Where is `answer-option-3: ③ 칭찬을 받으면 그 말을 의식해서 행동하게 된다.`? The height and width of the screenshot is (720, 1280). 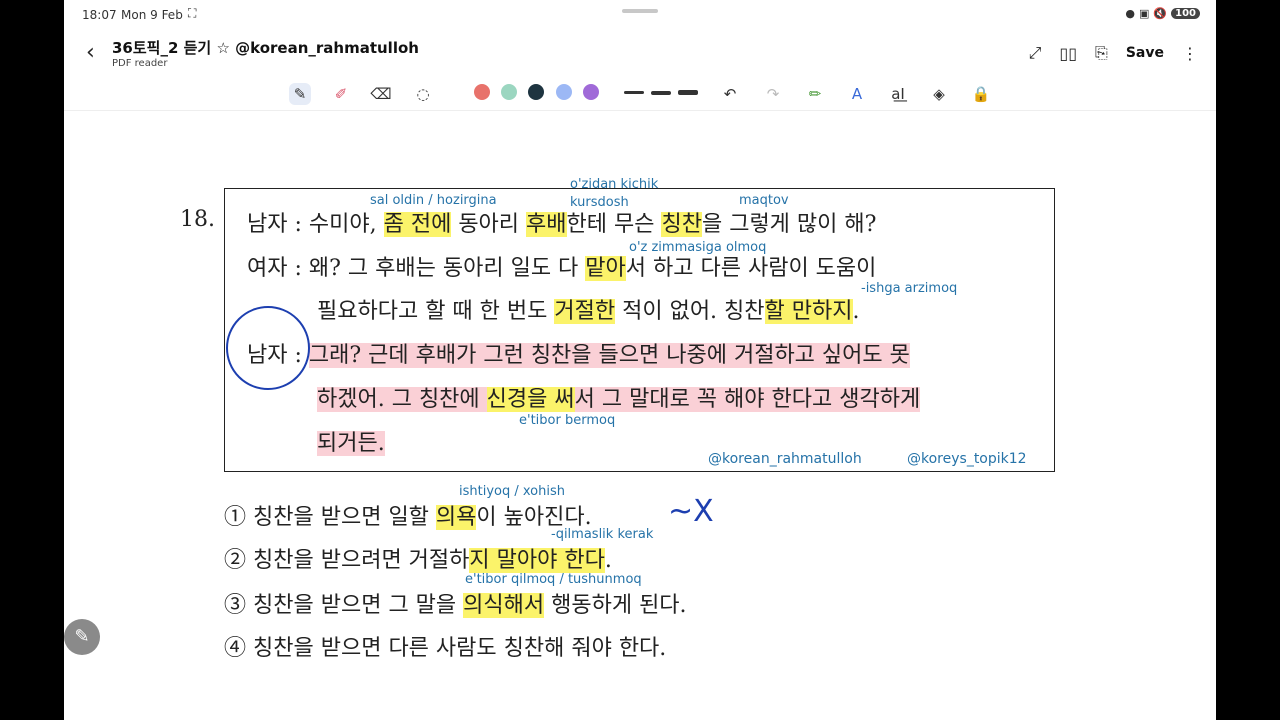
answer-option-3: ③ 칭찬을 받으면 그 말을 의식해서 행동하게 된다. is located at coordinates (455, 603).